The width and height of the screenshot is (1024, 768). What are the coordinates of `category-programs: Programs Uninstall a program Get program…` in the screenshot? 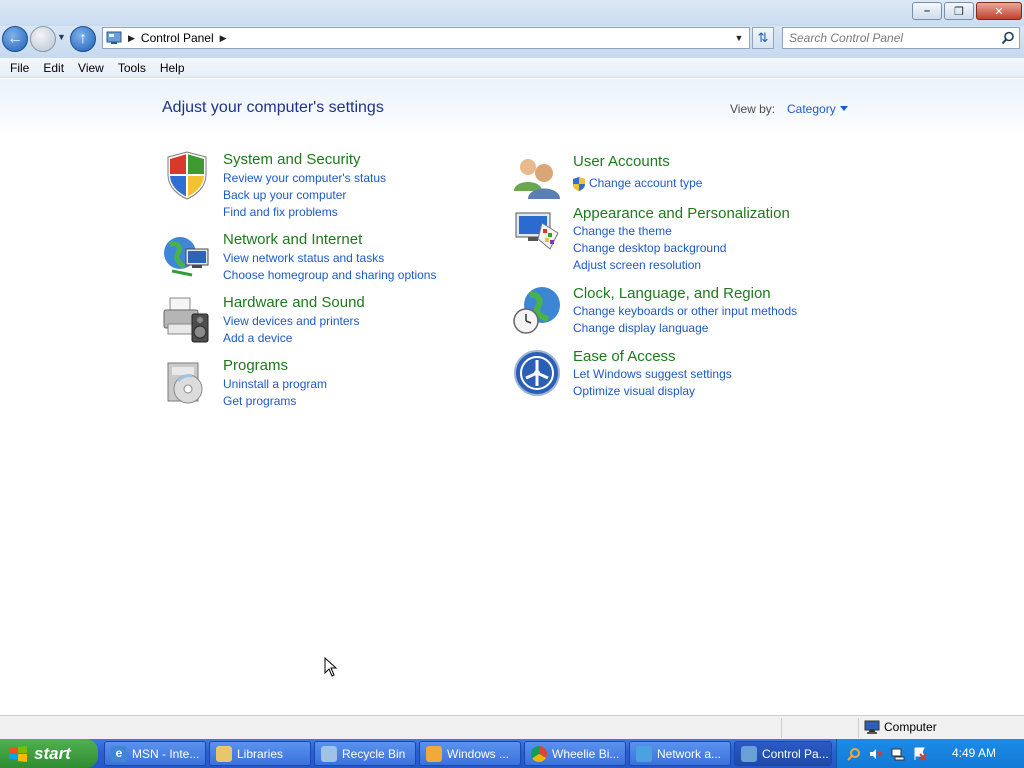 It's located at (312, 382).